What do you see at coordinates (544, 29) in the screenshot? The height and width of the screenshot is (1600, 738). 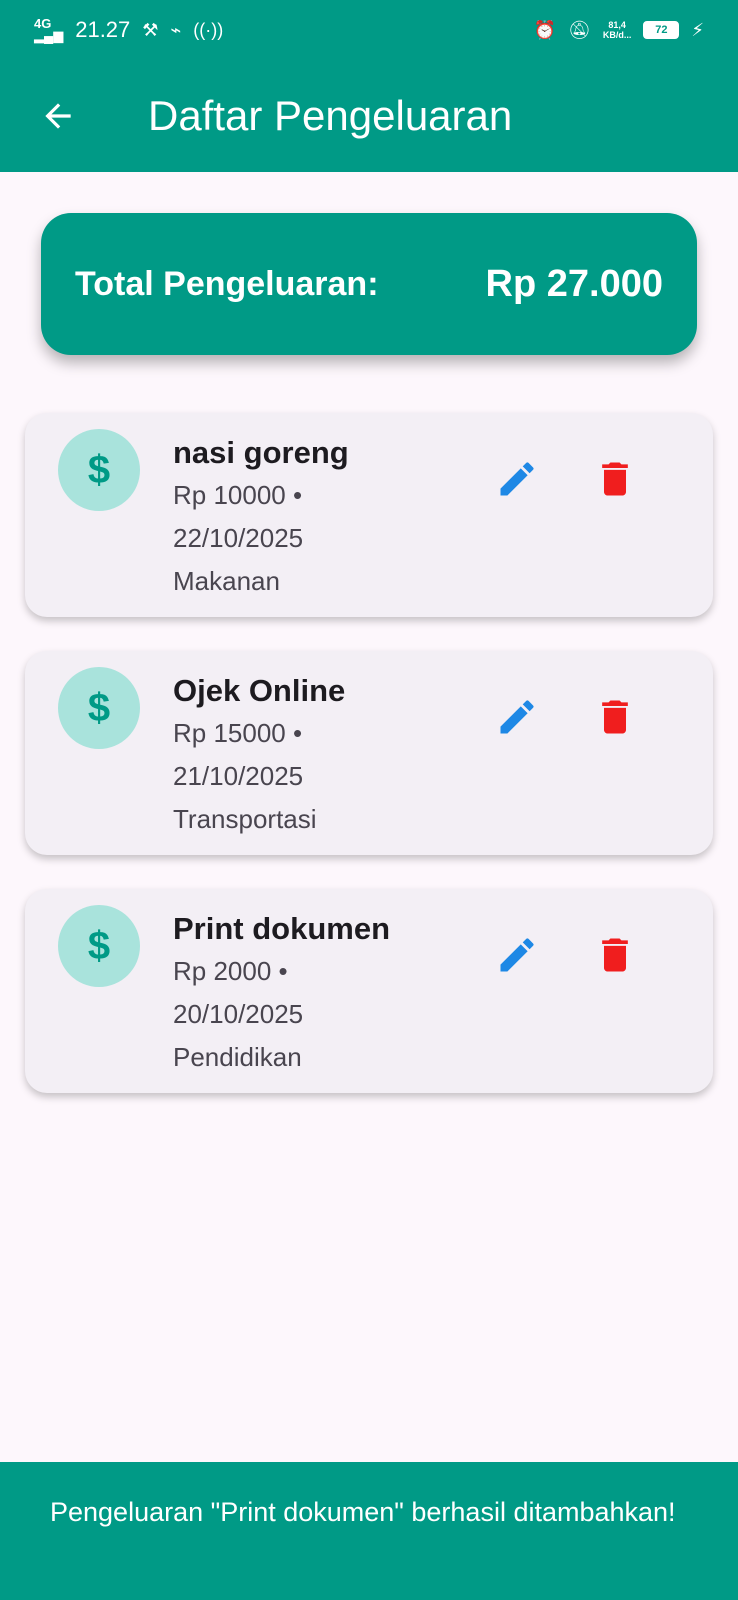 I see `alarm-icon: ⏰` at bounding box center [544, 29].